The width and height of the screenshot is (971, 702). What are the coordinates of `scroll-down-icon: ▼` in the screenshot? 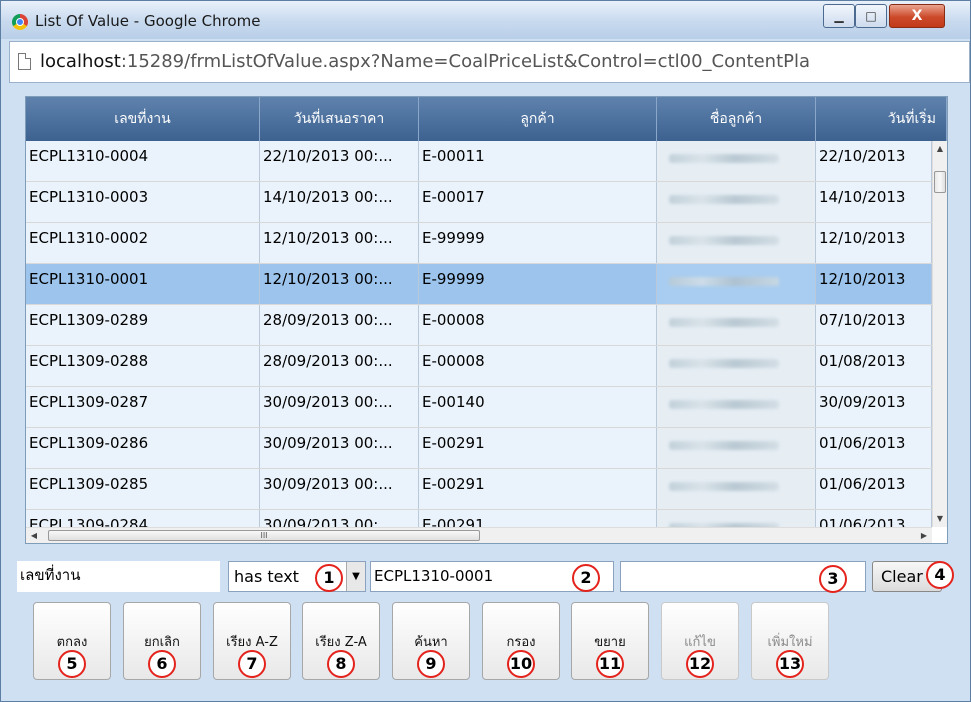 It's located at (940, 519).